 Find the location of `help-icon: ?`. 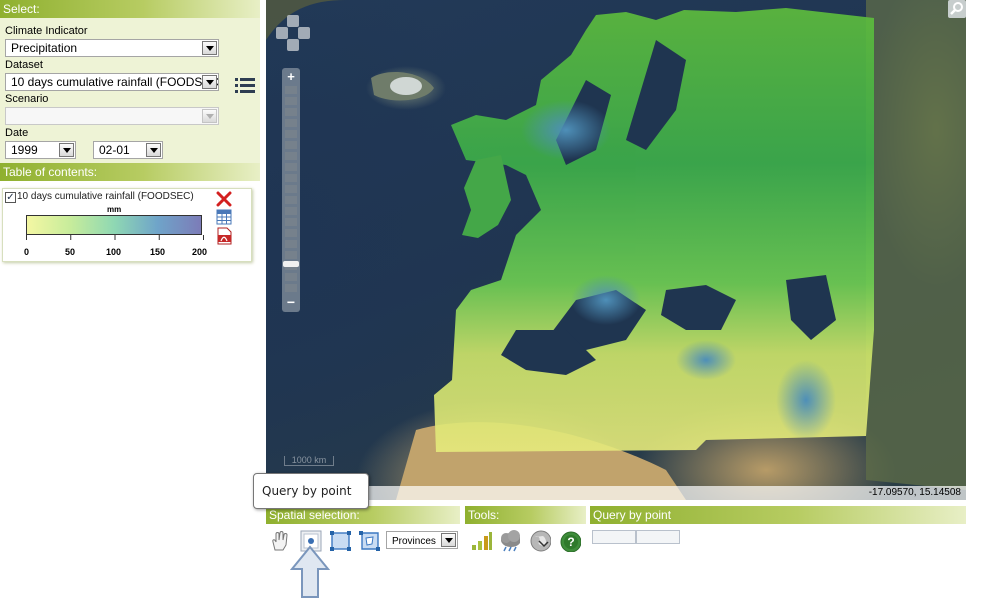

help-icon: ? is located at coordinates (570, 541).